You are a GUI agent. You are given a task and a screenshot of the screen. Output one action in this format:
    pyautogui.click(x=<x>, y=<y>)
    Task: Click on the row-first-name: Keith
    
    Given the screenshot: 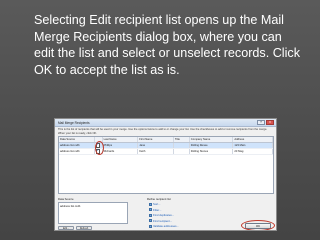 What is the action you would take?
    pyautogui.click(x=156, y=151)
    